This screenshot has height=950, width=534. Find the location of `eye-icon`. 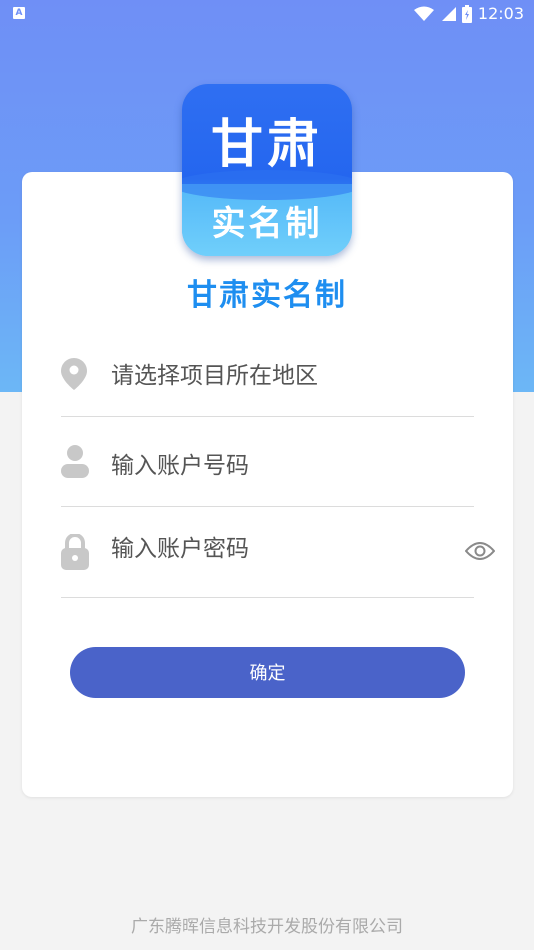

eye-icon is located at coordinates (480, 551).